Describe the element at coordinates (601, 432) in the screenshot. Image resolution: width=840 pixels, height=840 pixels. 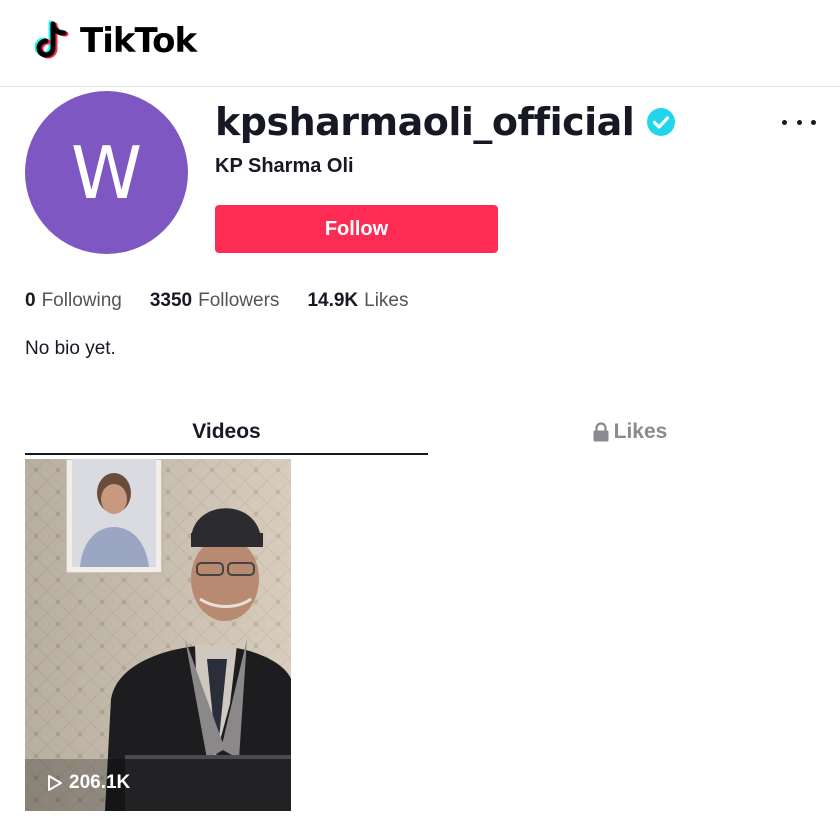
I see `lock-icon` at that location.